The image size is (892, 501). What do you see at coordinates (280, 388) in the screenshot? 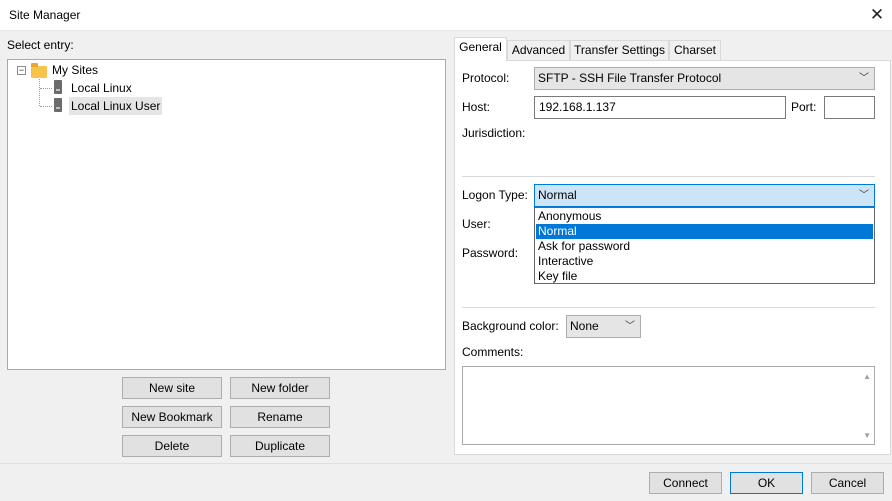
I see `new-folder-button: New folder` at bounding box center [280, 388].